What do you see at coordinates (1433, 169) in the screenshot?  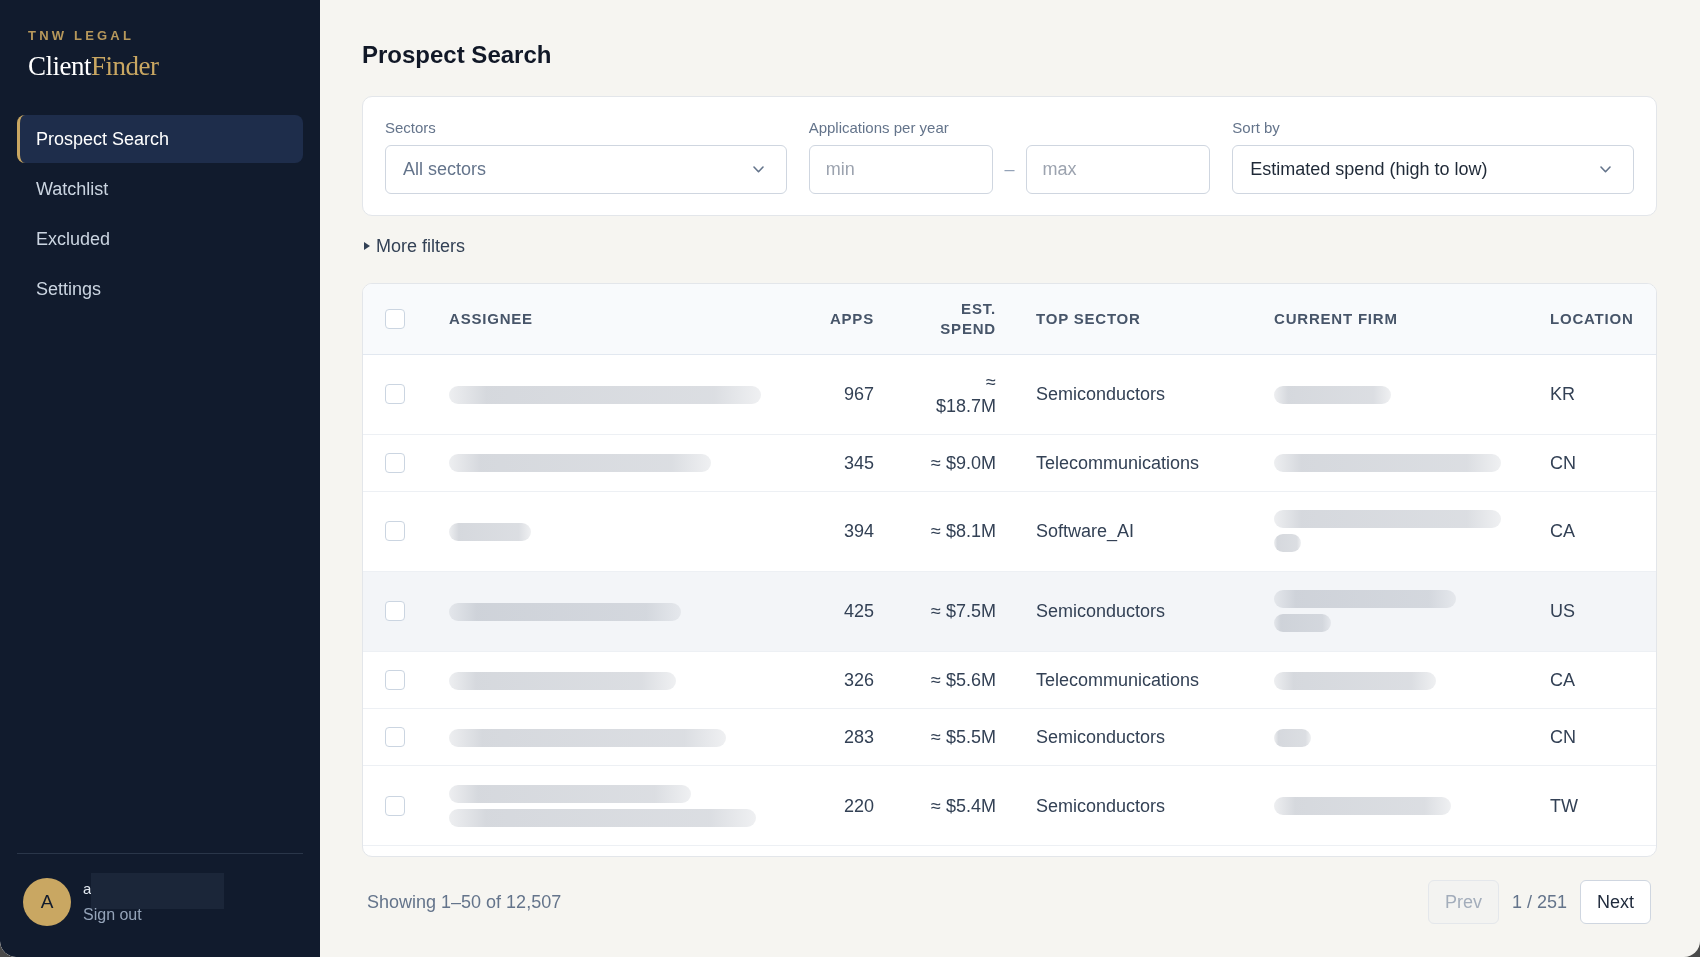 I see `select-field: Estimated spend (high to low)` at bounding box center [1433, 169].